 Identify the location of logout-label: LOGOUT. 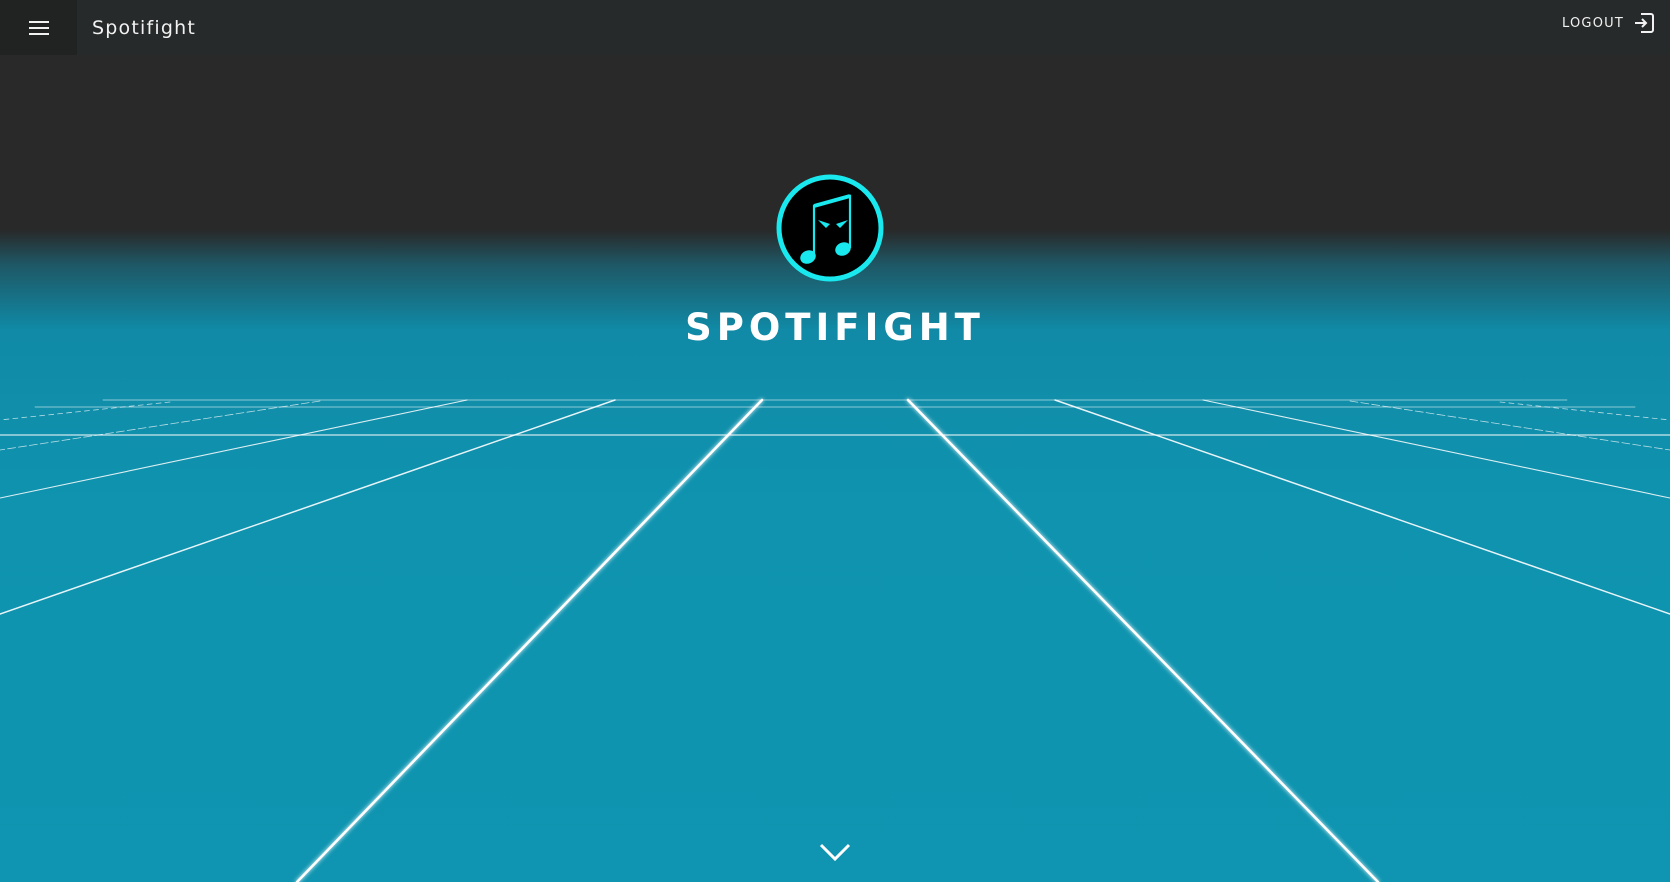
(1593, 23).